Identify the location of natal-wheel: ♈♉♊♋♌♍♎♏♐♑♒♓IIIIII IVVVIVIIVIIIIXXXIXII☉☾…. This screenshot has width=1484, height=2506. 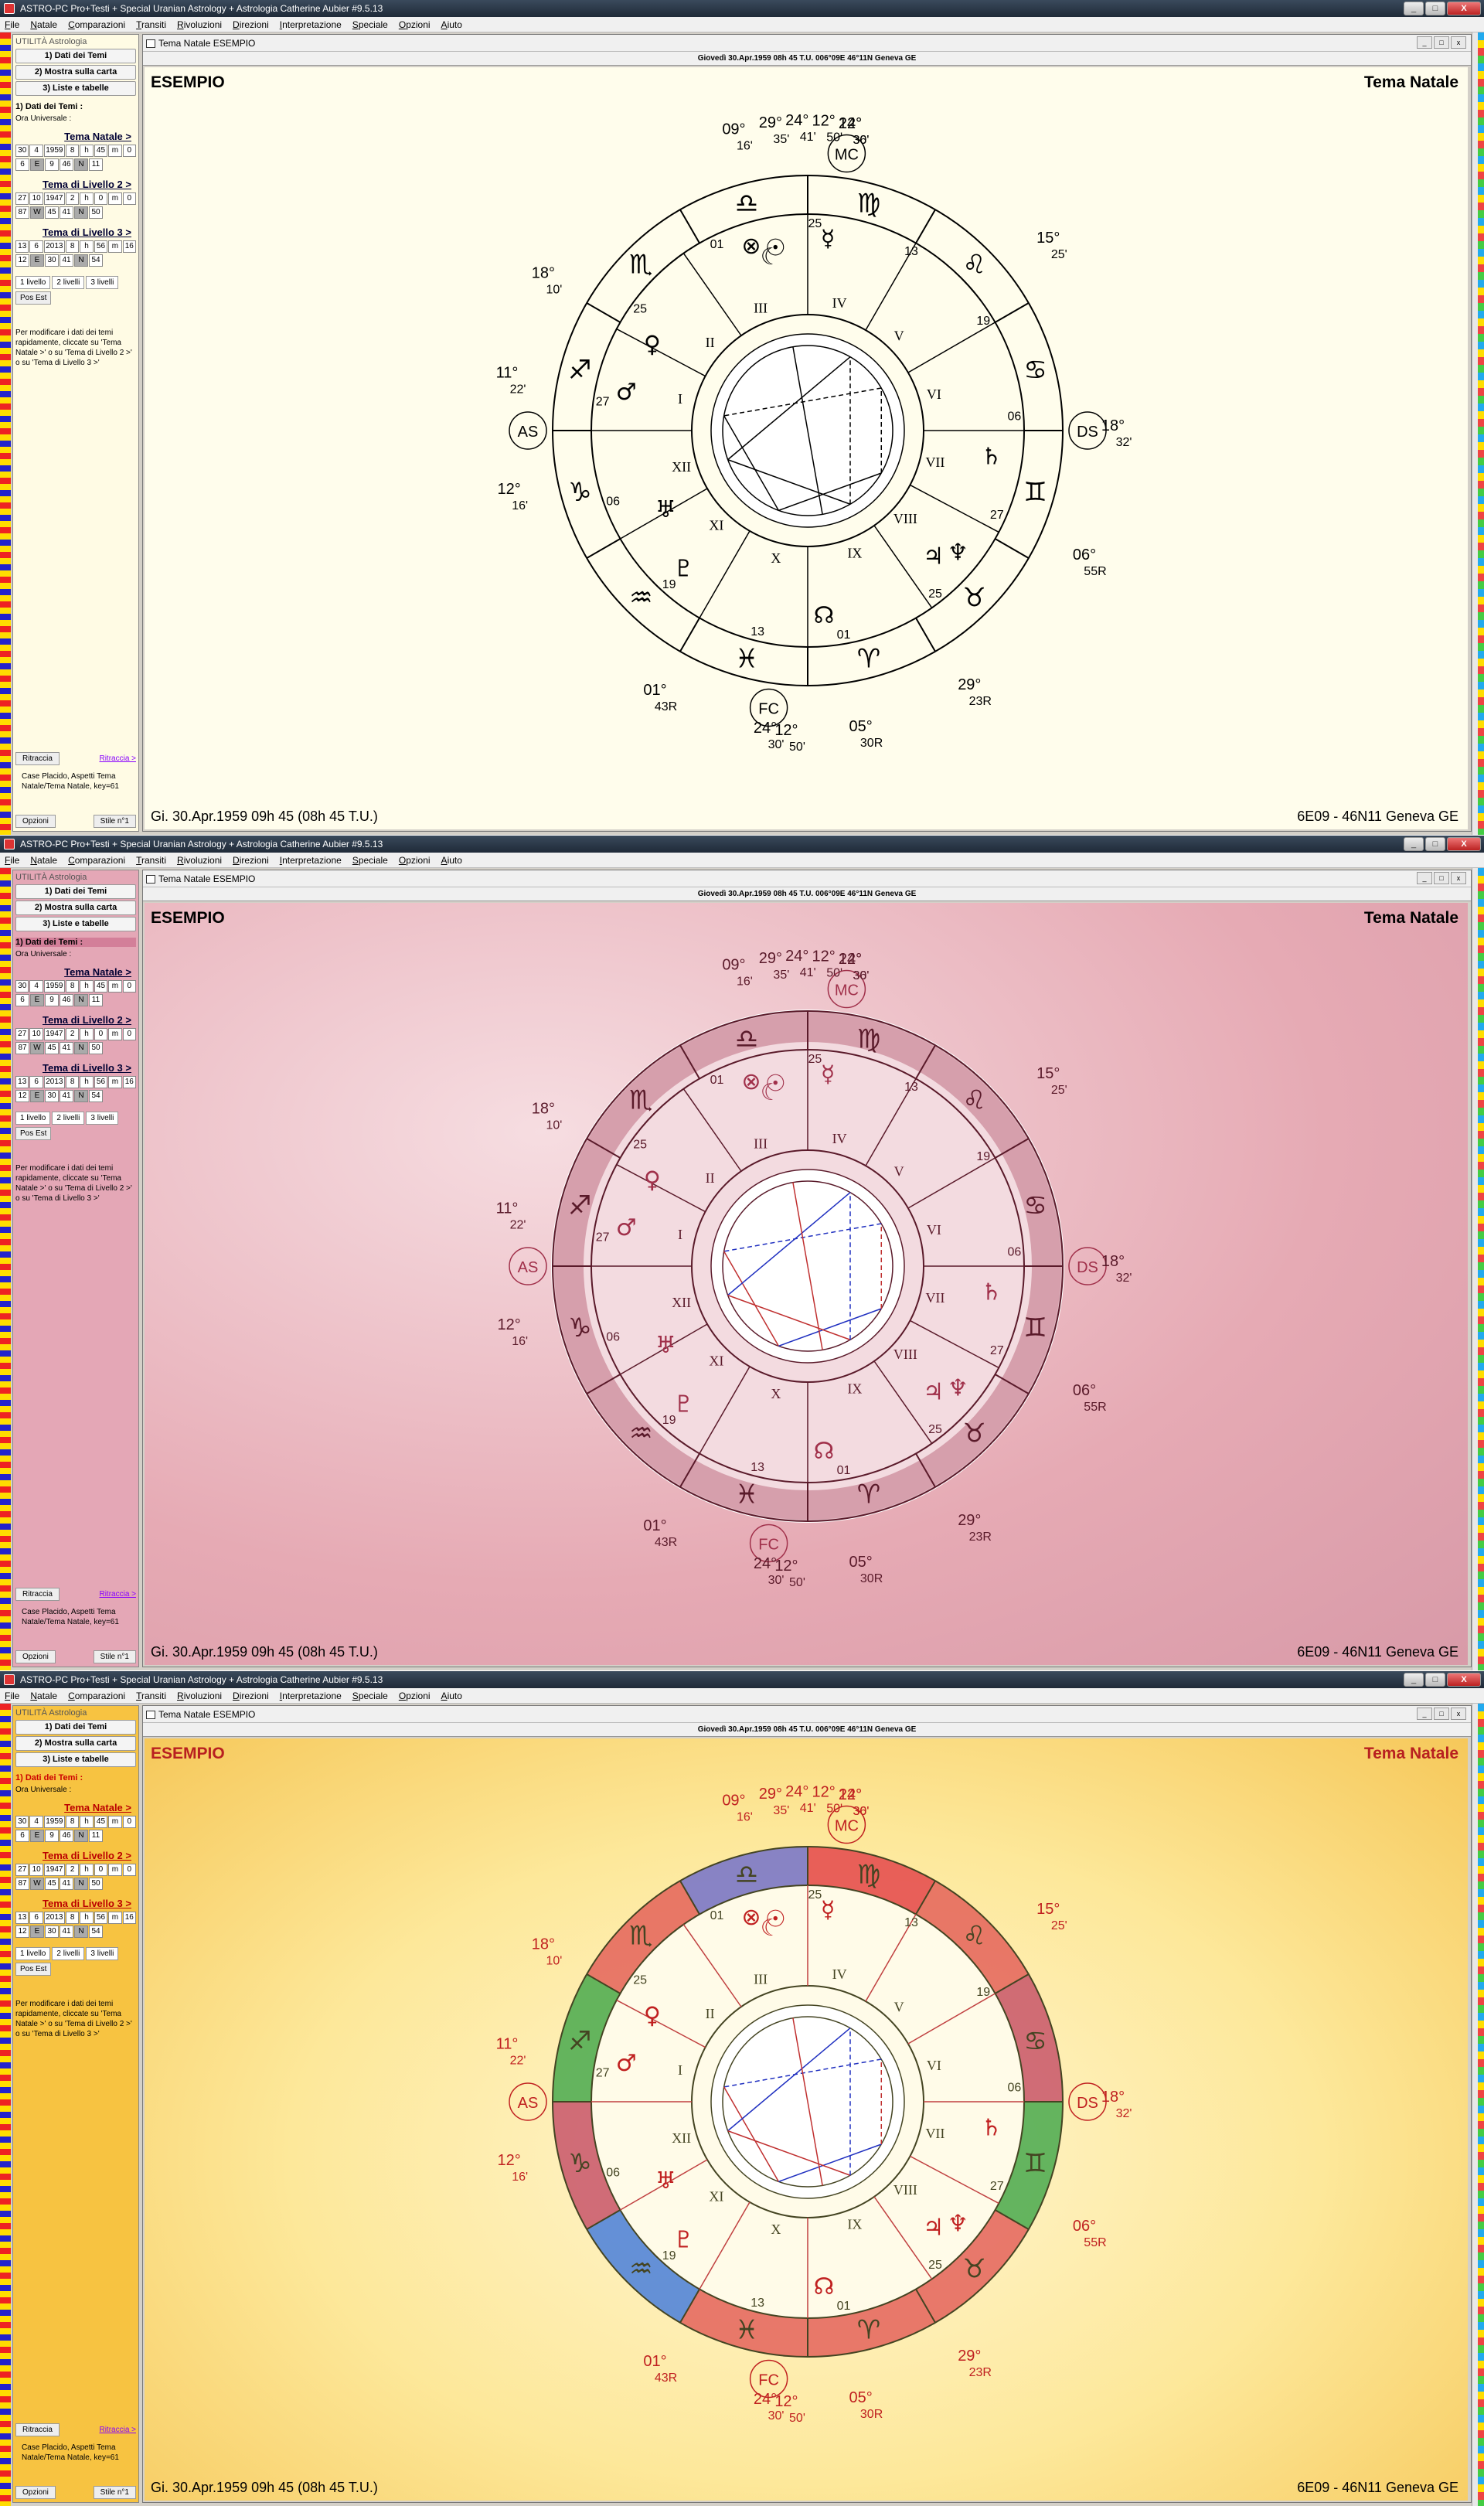
(808, 1284).